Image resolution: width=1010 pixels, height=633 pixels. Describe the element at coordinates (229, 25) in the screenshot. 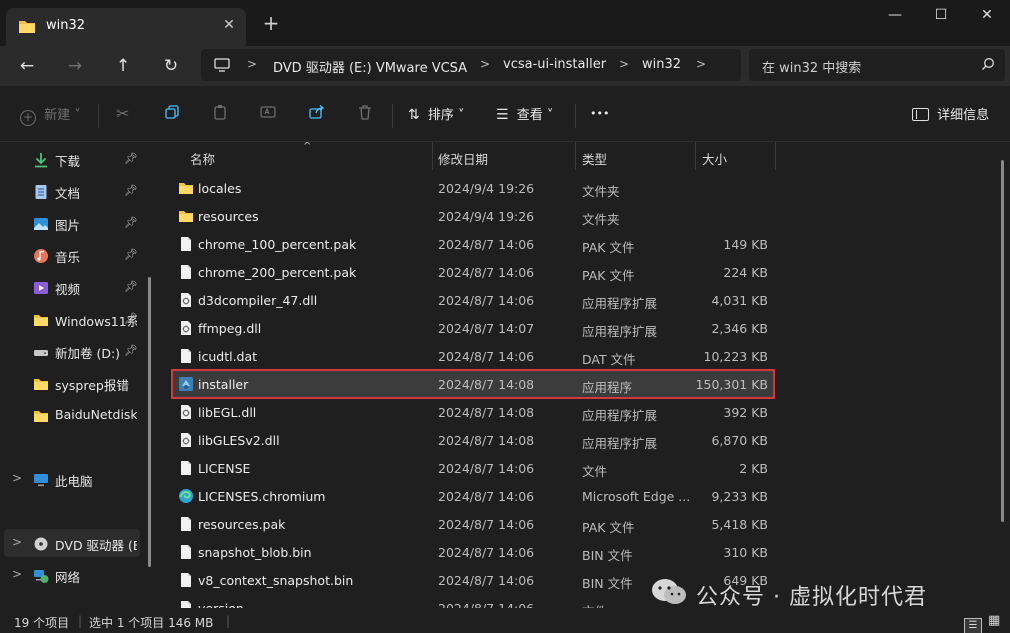

I see `tab-close-icon: ✕` at that location.